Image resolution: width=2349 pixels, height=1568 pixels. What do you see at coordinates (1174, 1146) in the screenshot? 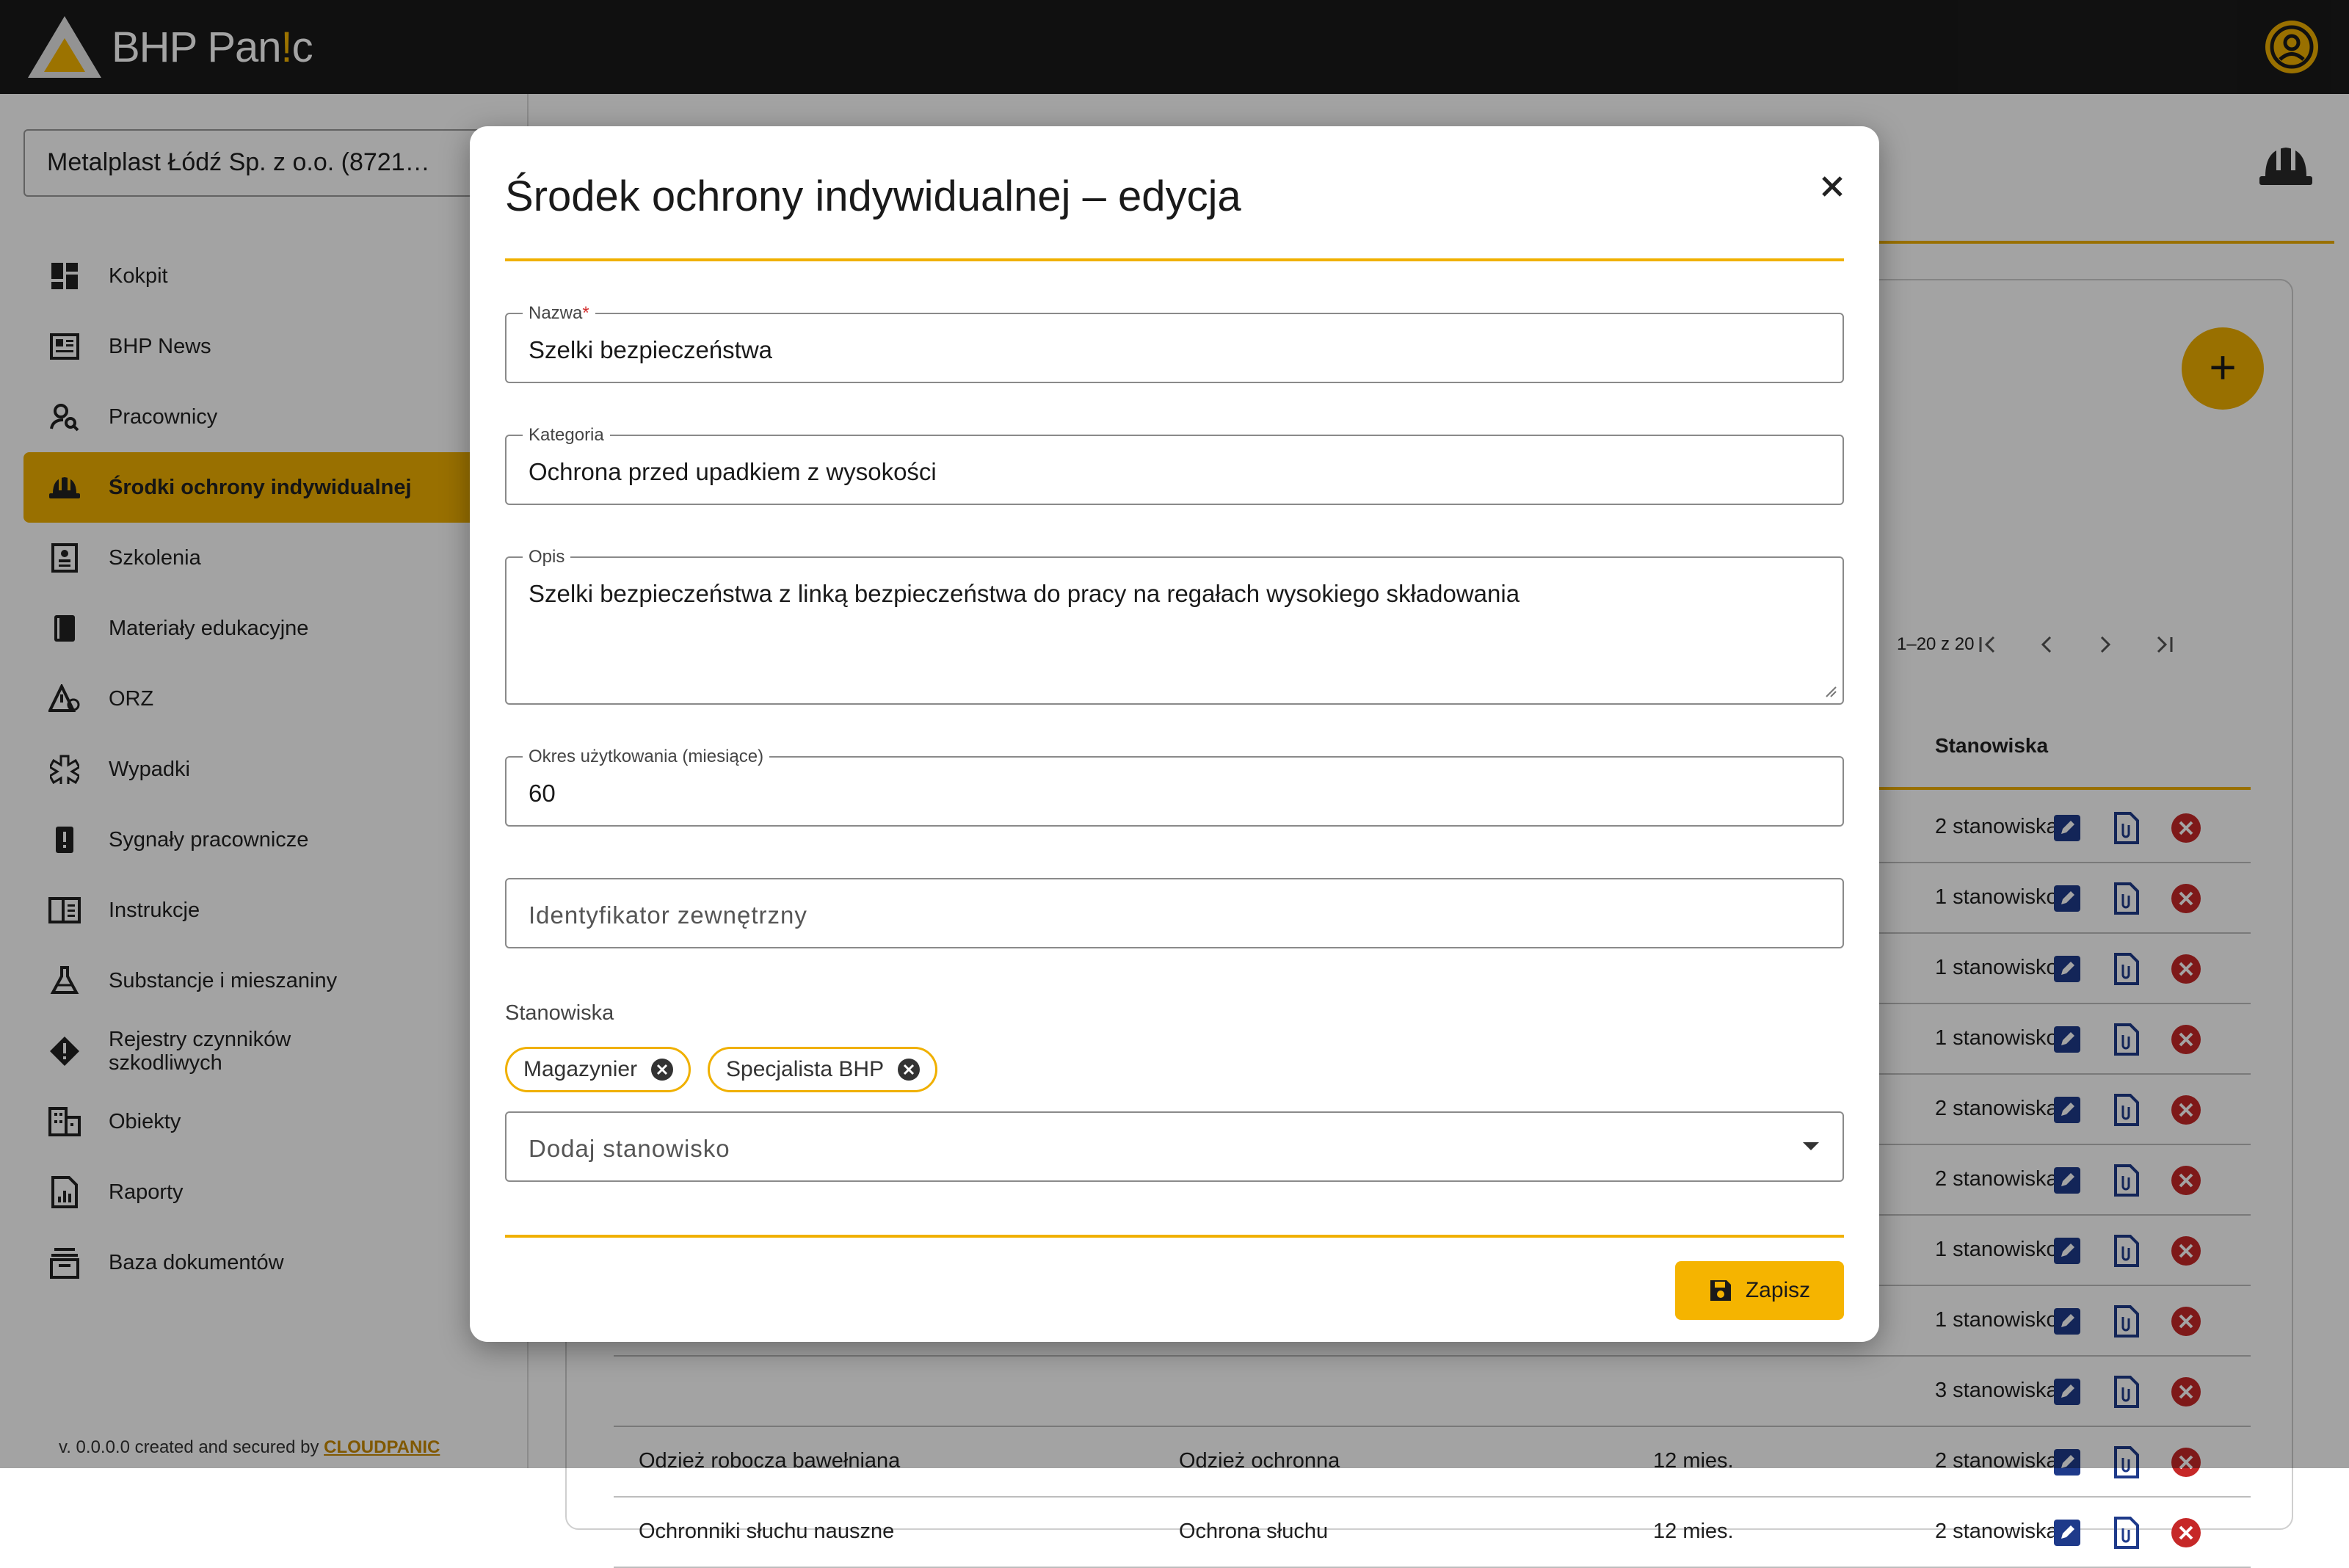
I see `add-position-select: Dodaj stanowisko` at bounding box center [1174, 1146].